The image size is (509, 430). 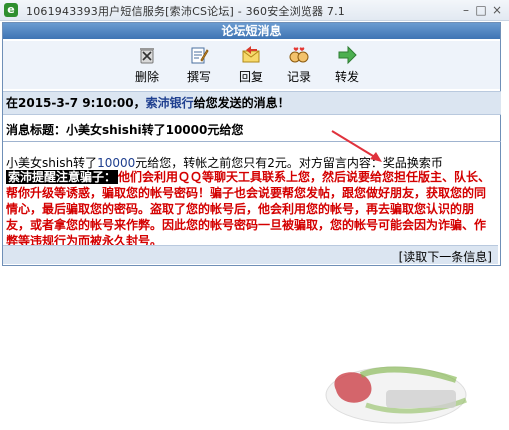 What do you see at coordinates (76, 103) in the screenshot?
I see `sent-time-text: 在2015-3-7 9:10:00，` at bounding box center [76, 103].